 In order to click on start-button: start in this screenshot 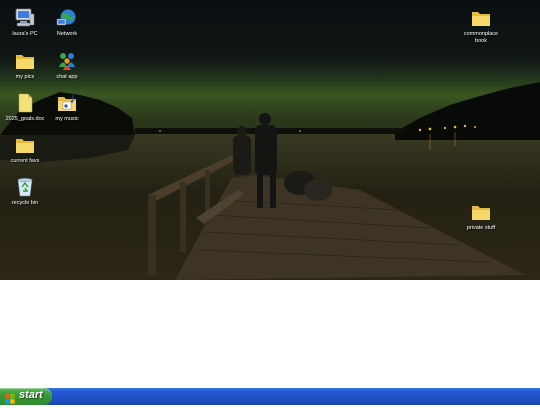, I will do `click(26, 396)`.